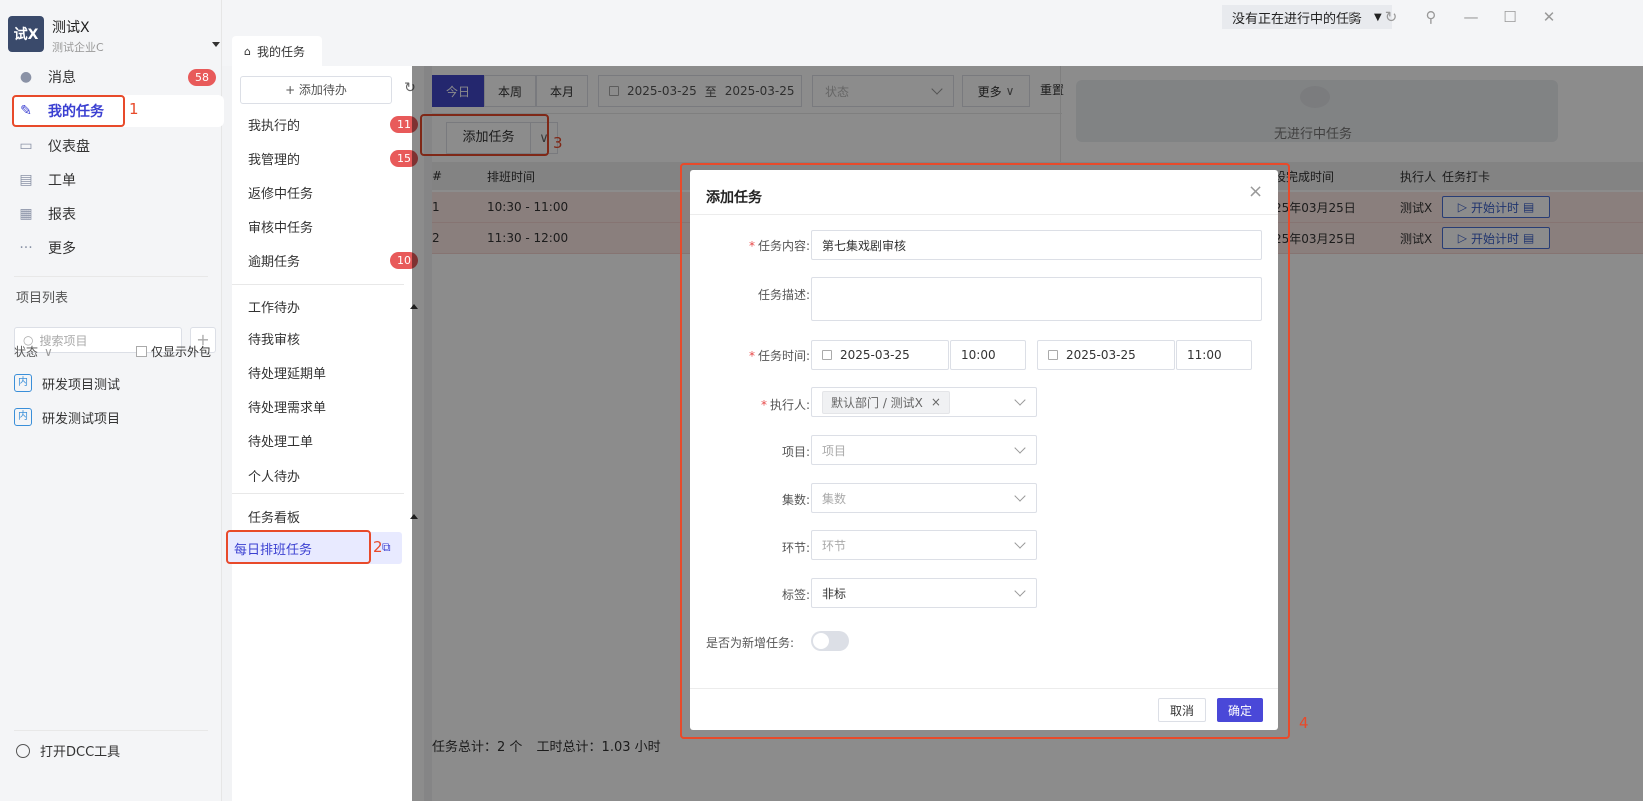 The height and width of the screenshot is (801, 1643). Describe the element at coordinates (274, 262) in the screenshot. I see `filter-label: 逾期任务` at that location.